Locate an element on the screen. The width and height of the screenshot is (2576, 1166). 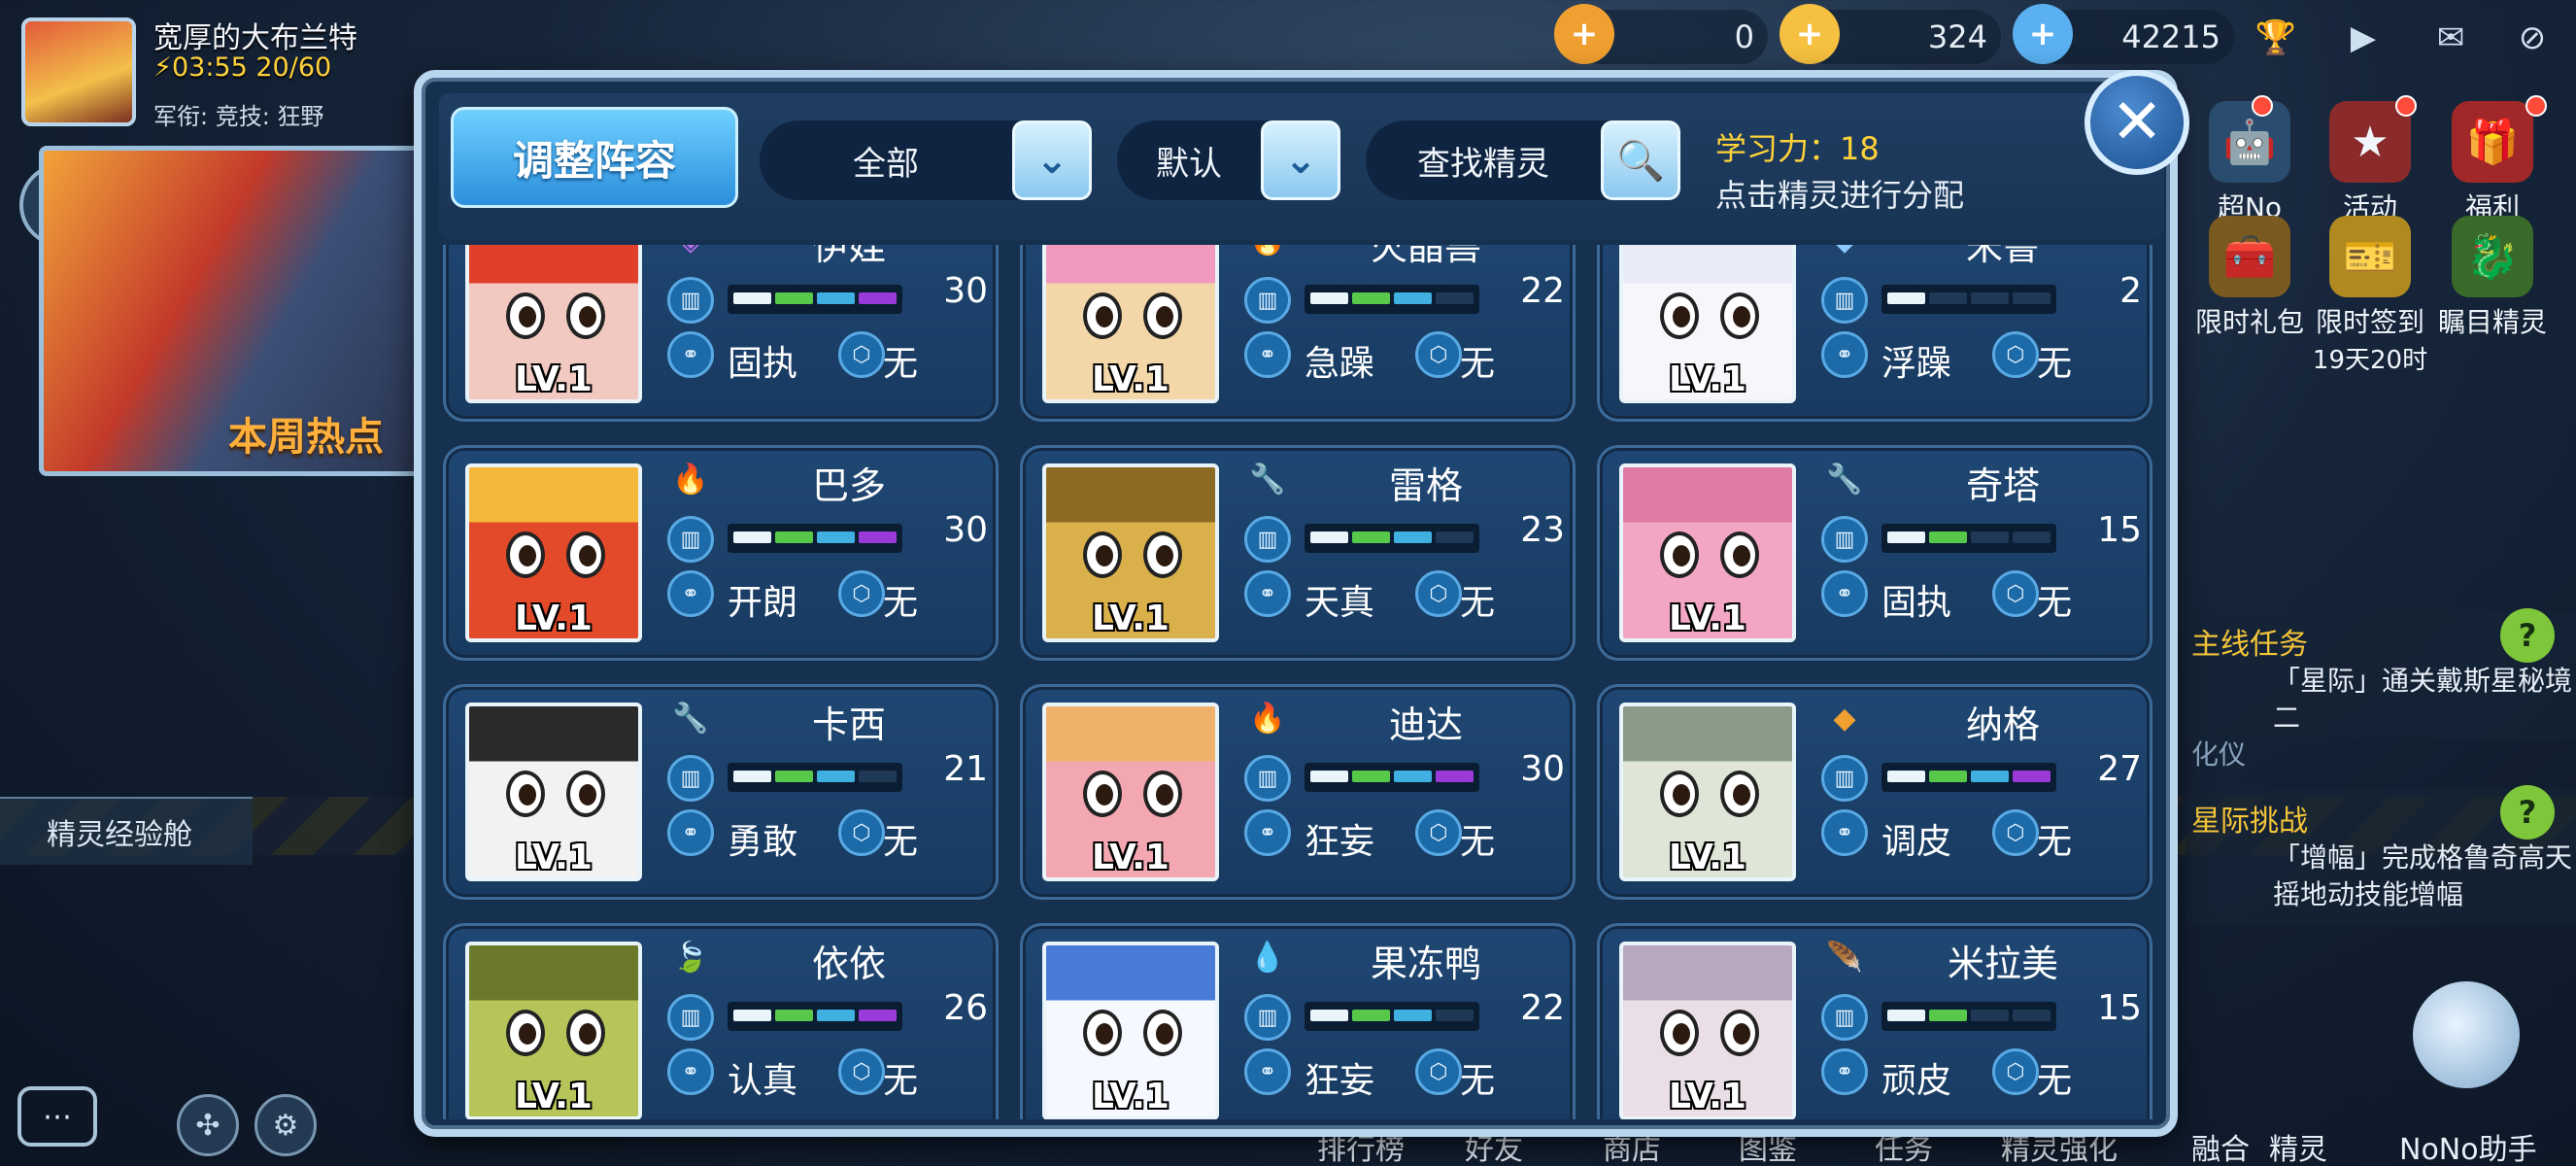
spirit-card: LV.1 🔥 火晶兽 ▥ 22 ⚭ 急躁 ⬡无 is located at coordinates (1298, 333).